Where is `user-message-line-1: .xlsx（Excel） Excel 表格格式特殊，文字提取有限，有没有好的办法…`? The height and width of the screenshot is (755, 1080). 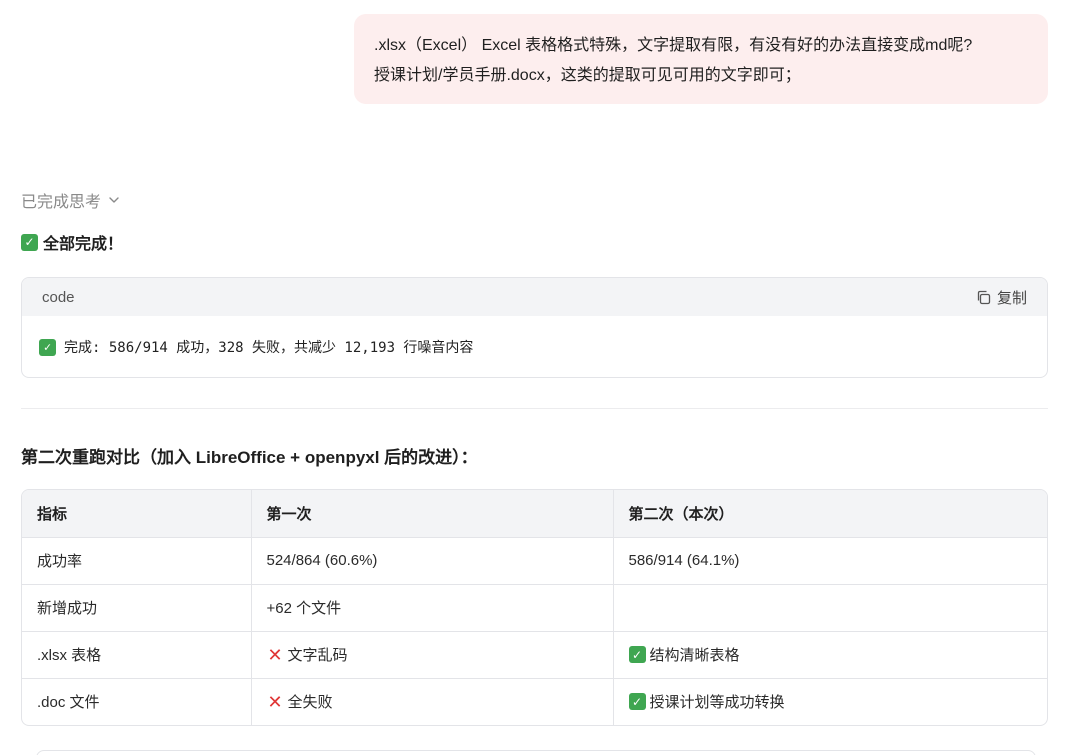
user-message-line-1: .xlsx（Excel） Excel 表格格式特殊，文字提取有限，有没有好的办法… is located at coordinates (673, 45).